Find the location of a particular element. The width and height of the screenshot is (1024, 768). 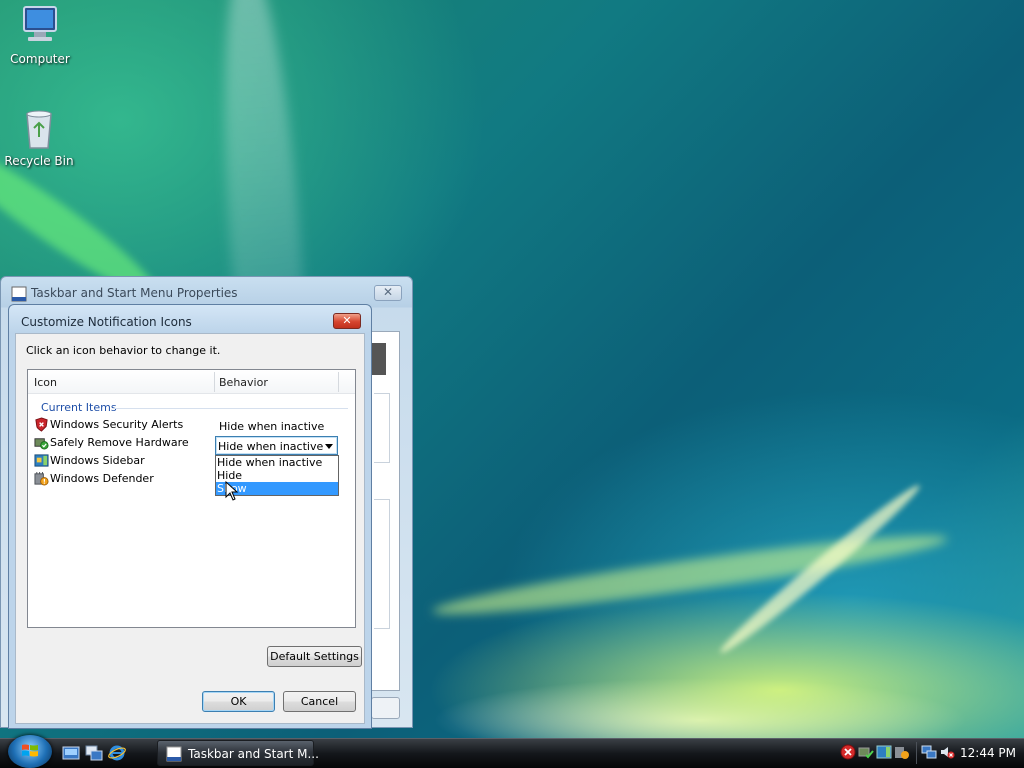

dialog-title: Customize Notification Icons is located at coordinates (106, 322).